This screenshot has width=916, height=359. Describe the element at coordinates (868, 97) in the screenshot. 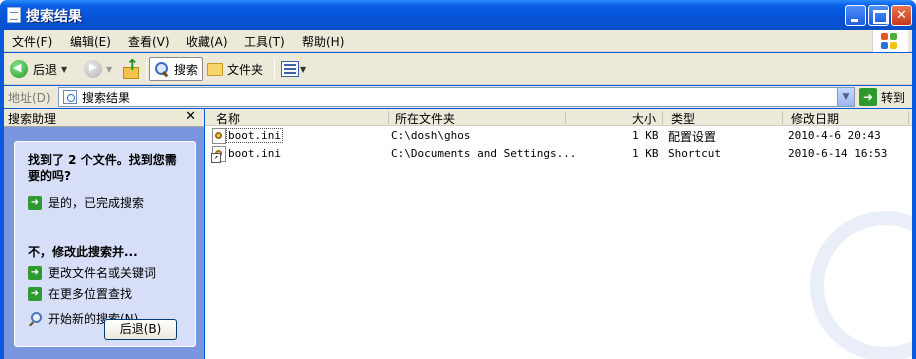

I see `go-arrow-icon: ➜` at that location.